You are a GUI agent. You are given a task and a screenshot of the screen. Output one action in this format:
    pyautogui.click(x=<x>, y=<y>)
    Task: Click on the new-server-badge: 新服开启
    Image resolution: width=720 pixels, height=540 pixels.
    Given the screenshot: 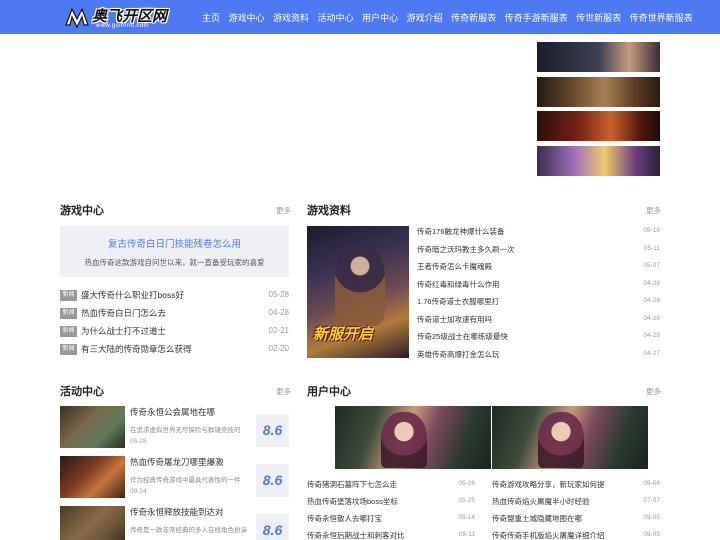 What is the action you would take?
    pyautogui.click(x=343, y=334)
    